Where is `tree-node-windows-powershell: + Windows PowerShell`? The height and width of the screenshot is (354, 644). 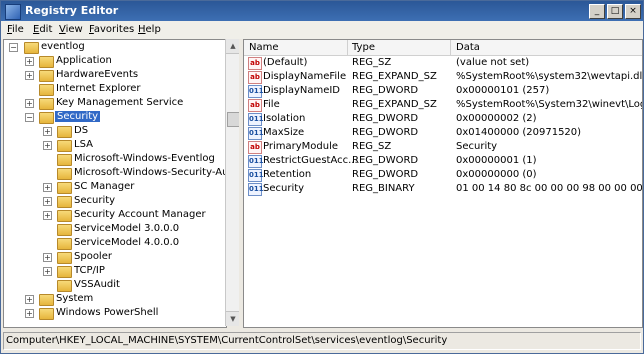
tree-node-windows-powershell: + Windows PowerShell is located at coordinates (114, 313).